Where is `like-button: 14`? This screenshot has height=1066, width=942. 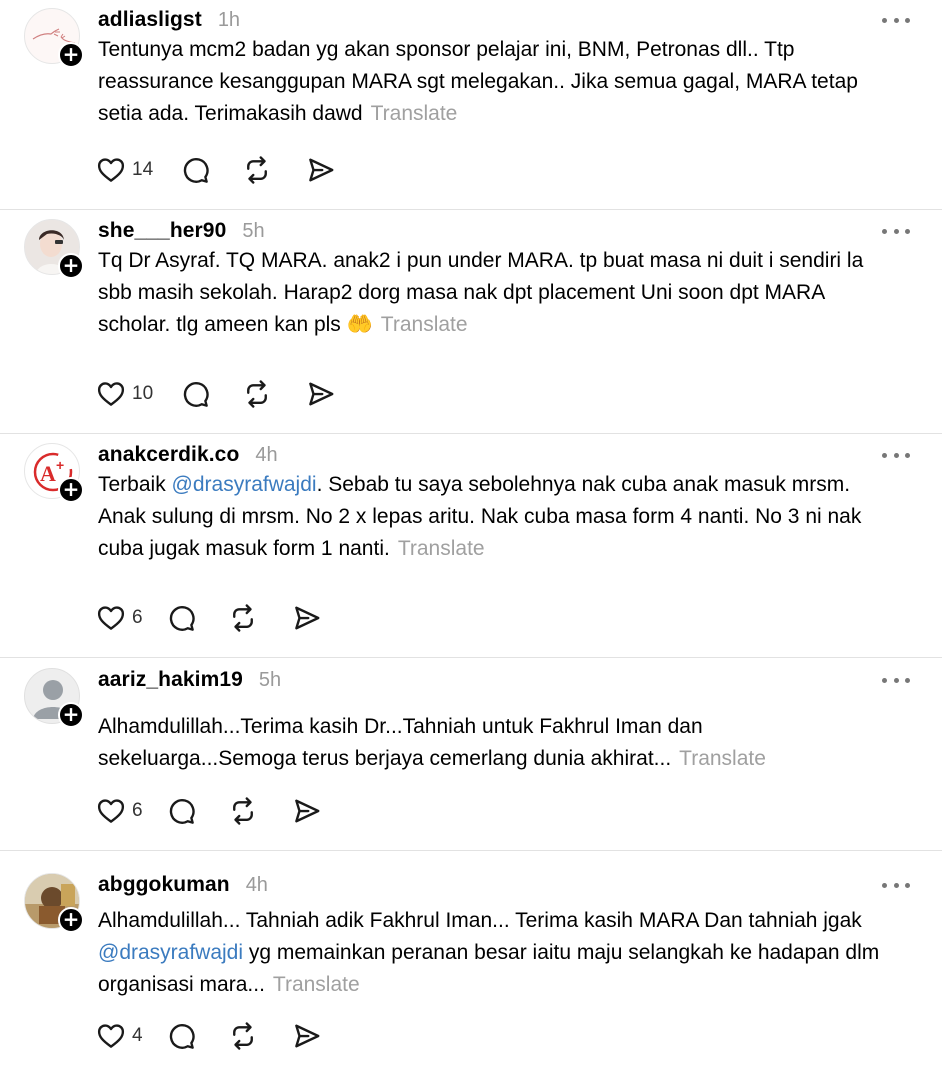 like-button: 14 is located at coordinates (138, 170).